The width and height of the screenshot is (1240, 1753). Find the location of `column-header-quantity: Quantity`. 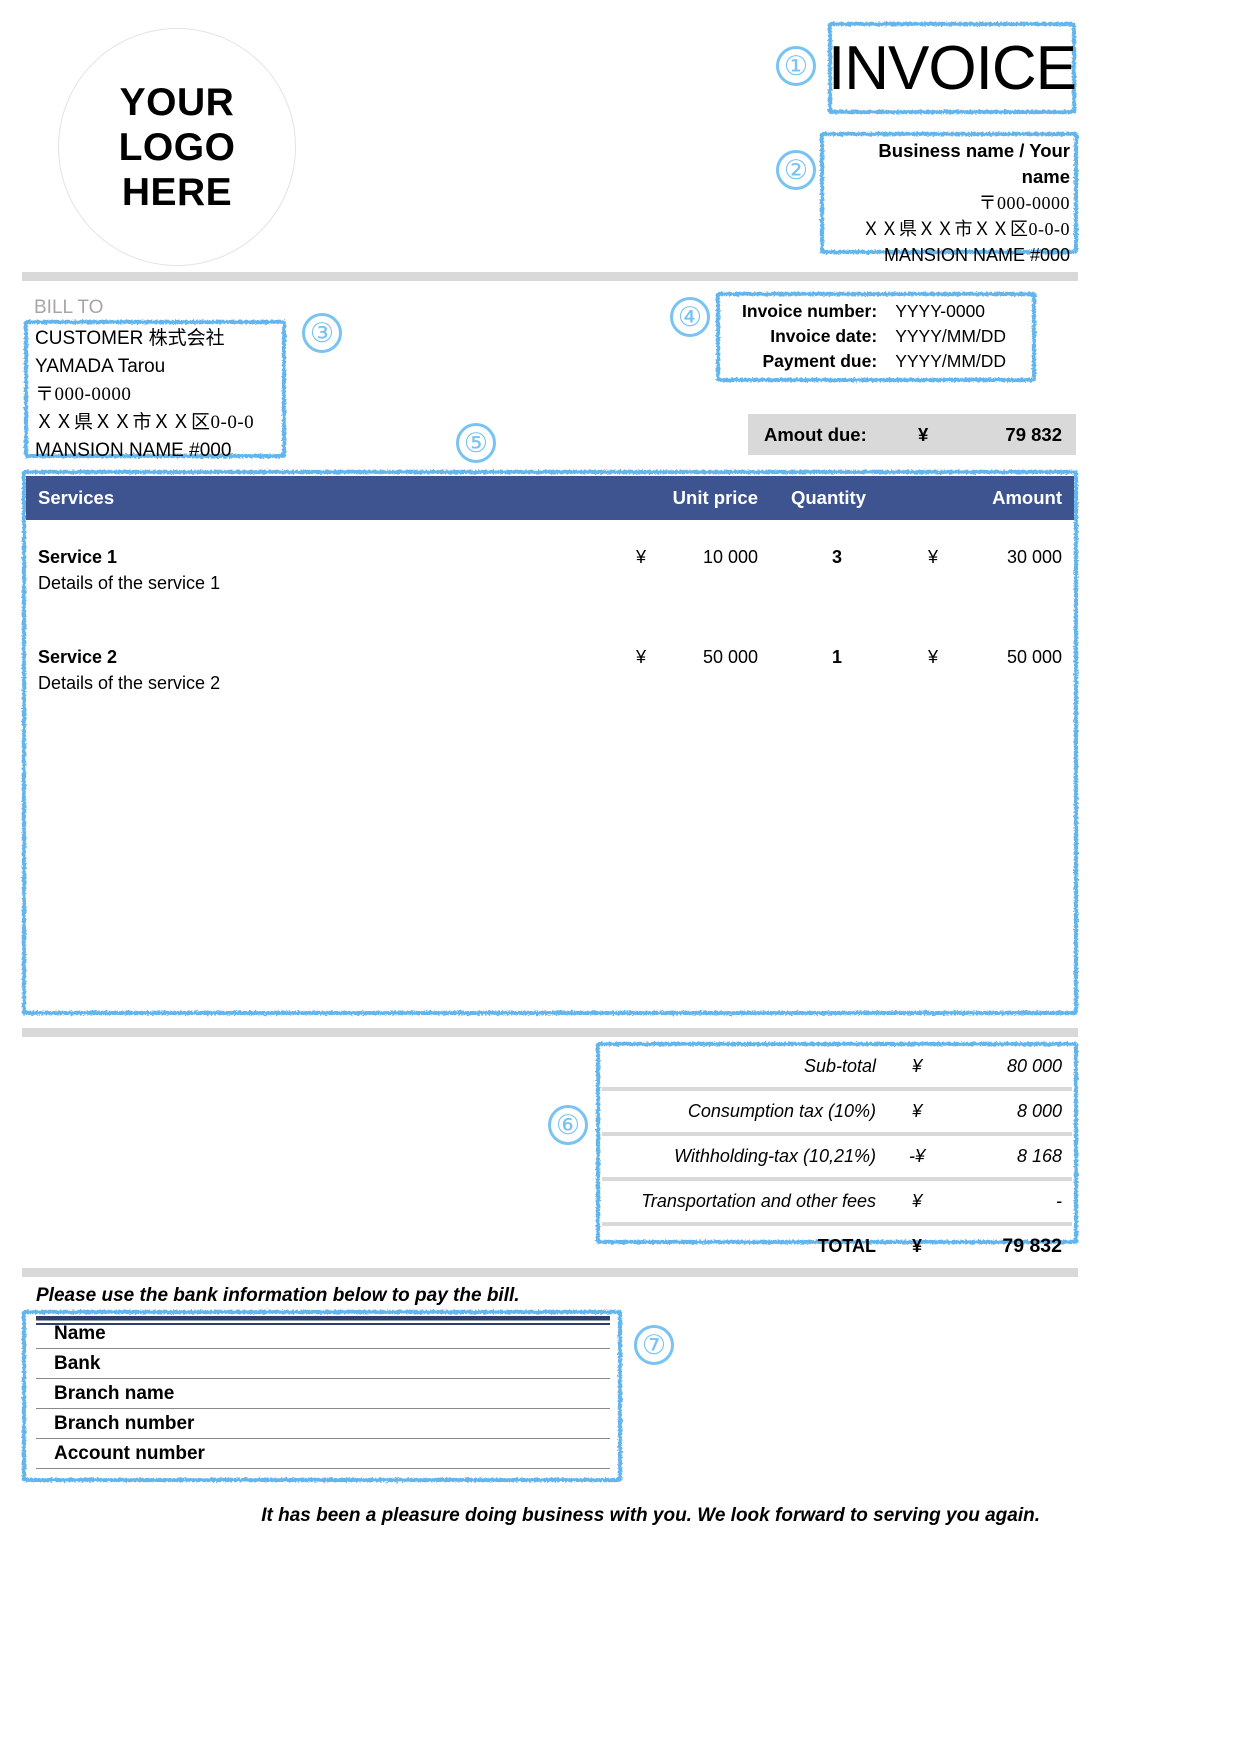

column-header-quantity: Quantity is located at coordinates (828, 497).